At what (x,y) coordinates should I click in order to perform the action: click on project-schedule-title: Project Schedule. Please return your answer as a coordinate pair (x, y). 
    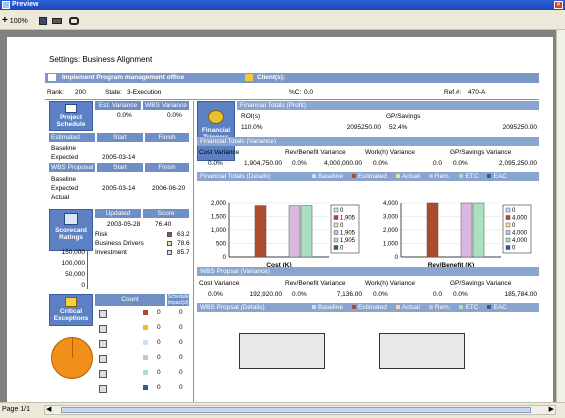
    Looking at the image, I should click on (71, 116).